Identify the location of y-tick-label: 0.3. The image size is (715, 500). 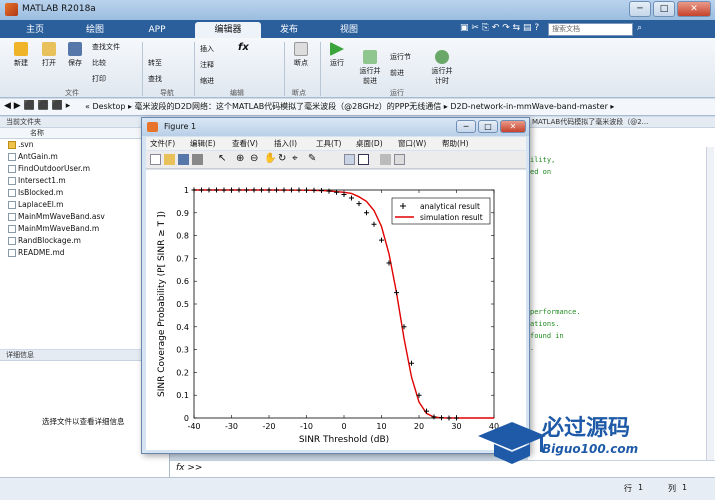
(182, 350).